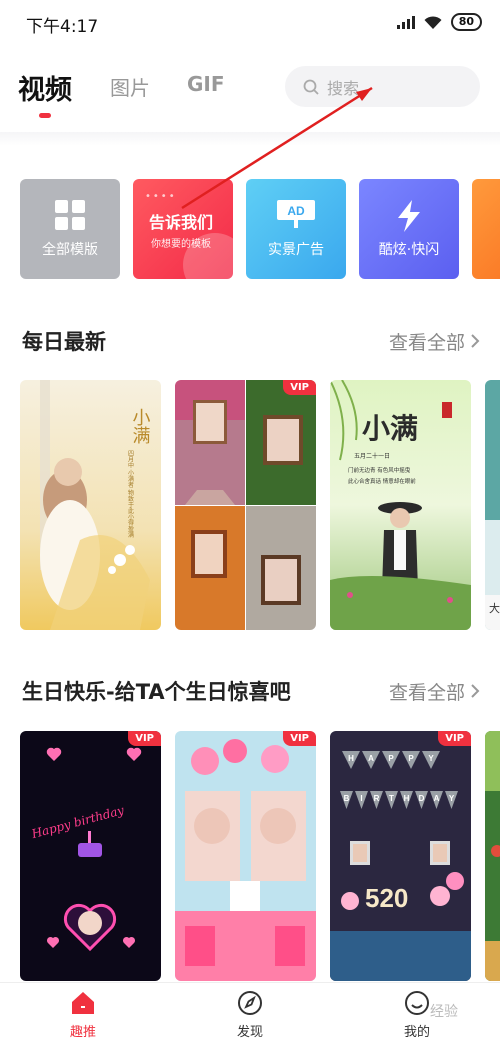  I want to click on category-title: 告诉我们, so click(181, 222).